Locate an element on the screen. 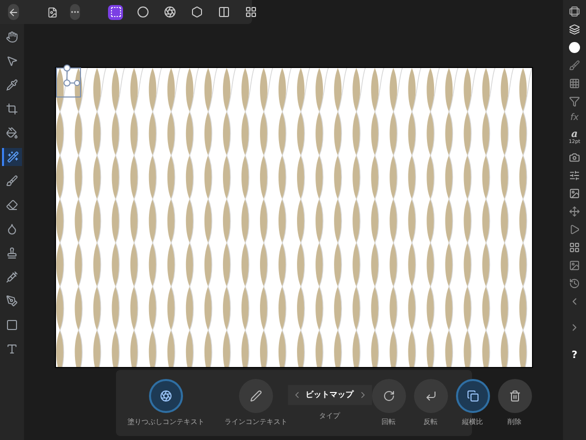  crop-icon is located at coordinates (12, 109).